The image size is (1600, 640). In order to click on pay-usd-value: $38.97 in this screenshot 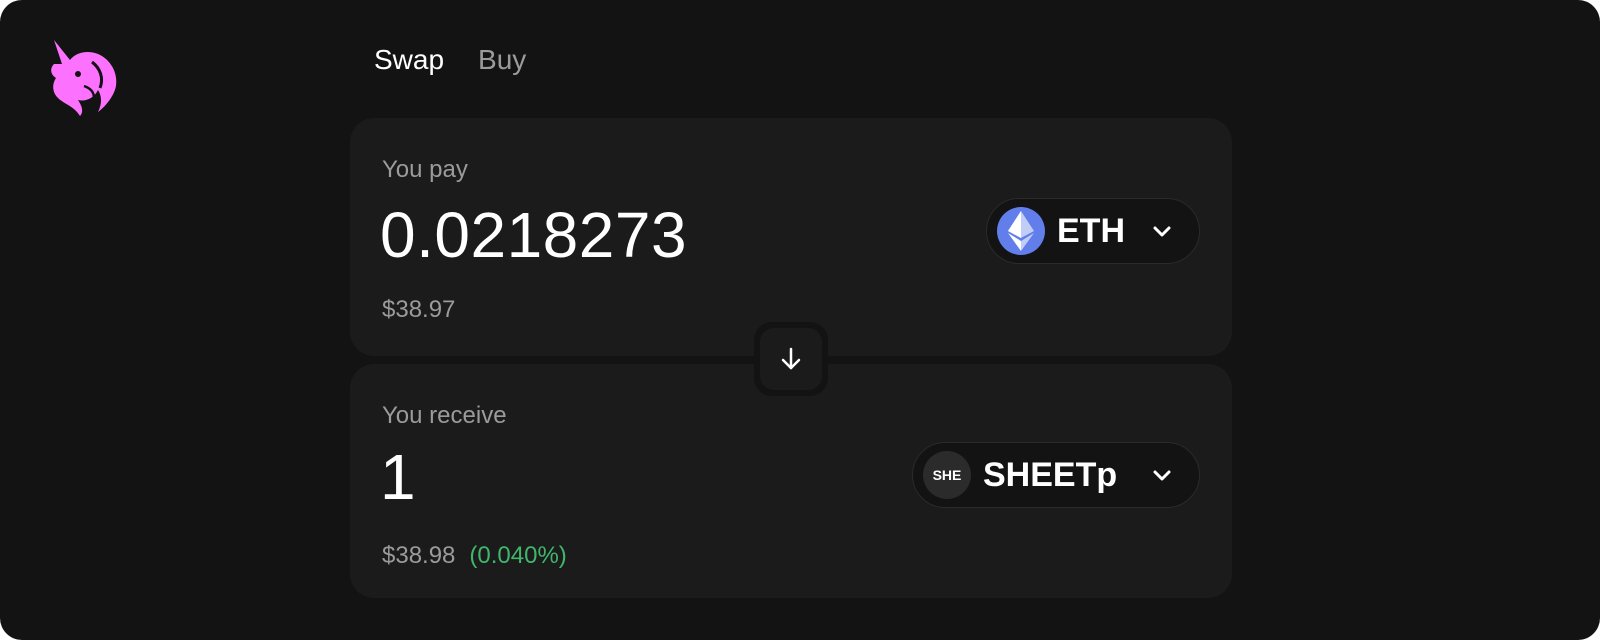, I will do `click(419, 309)`.